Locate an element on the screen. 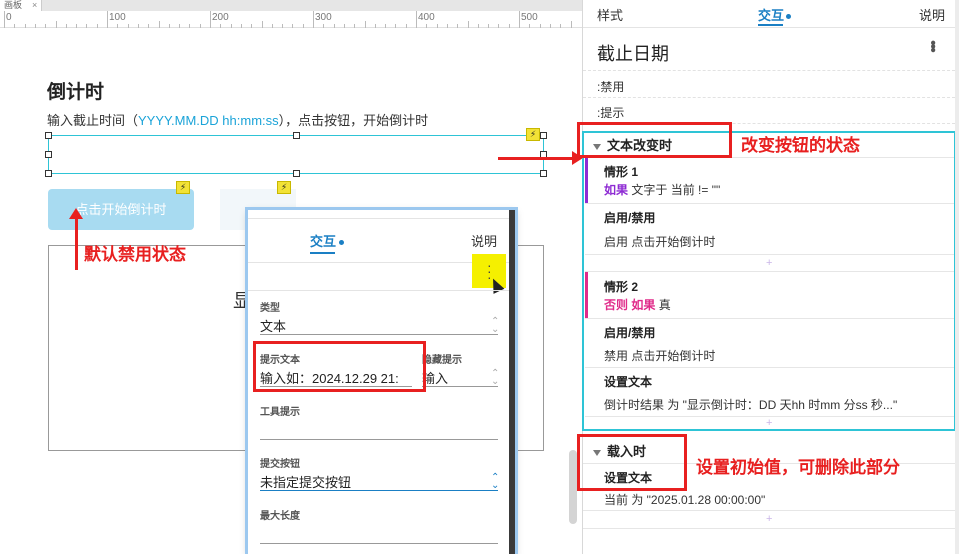  more-icon: ••• is located at coordinates (932, 45).